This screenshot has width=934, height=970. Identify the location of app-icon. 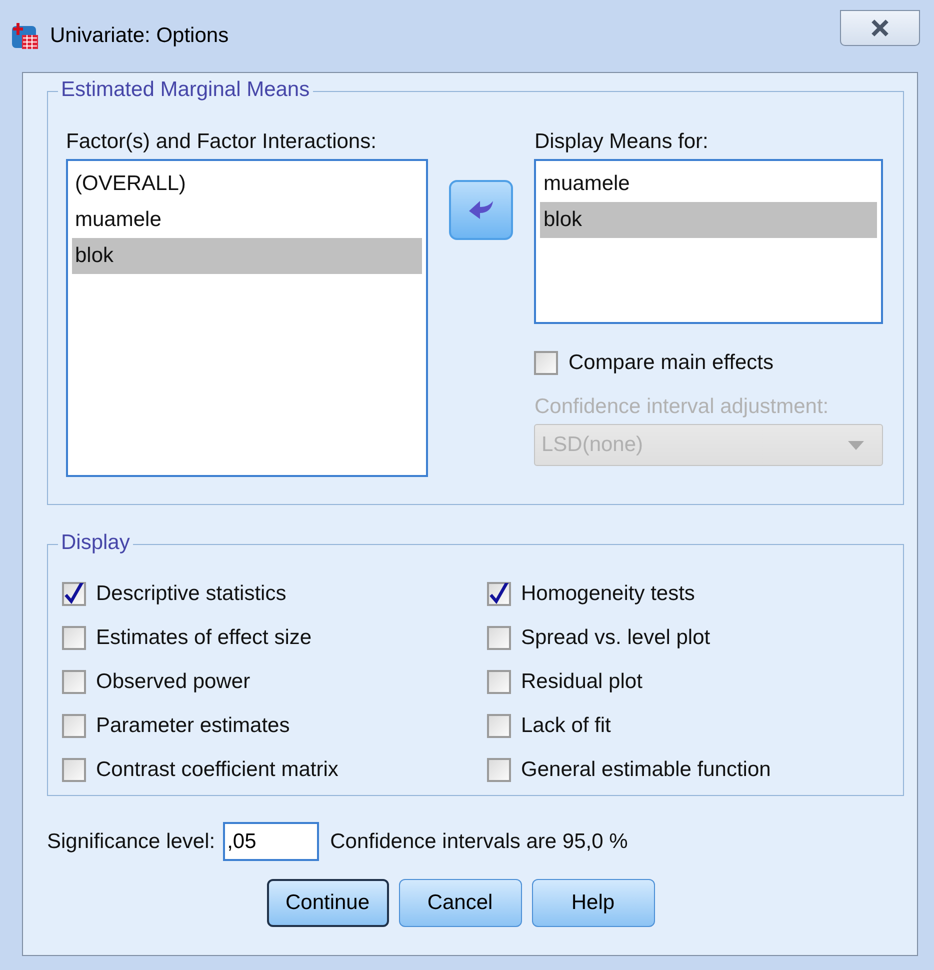
(25, 36).